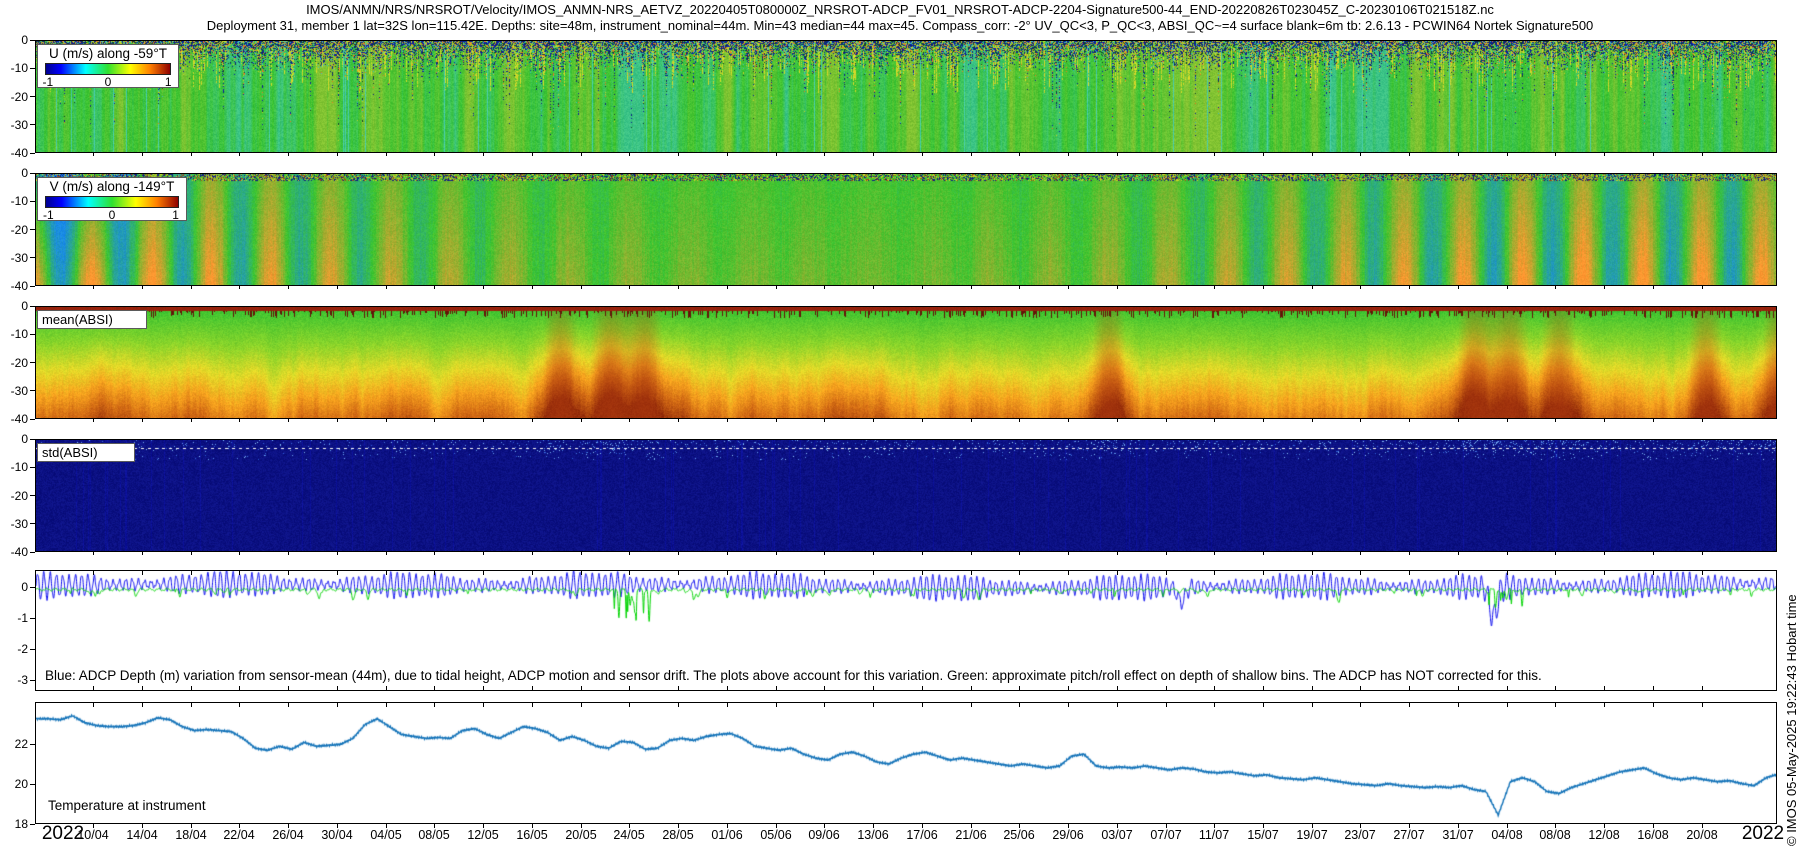 This screenshot has height=850, width=1800. I want to click on u-velocity-legend: U (m/s) along -59°T -1 0 1, so click(108, 66).